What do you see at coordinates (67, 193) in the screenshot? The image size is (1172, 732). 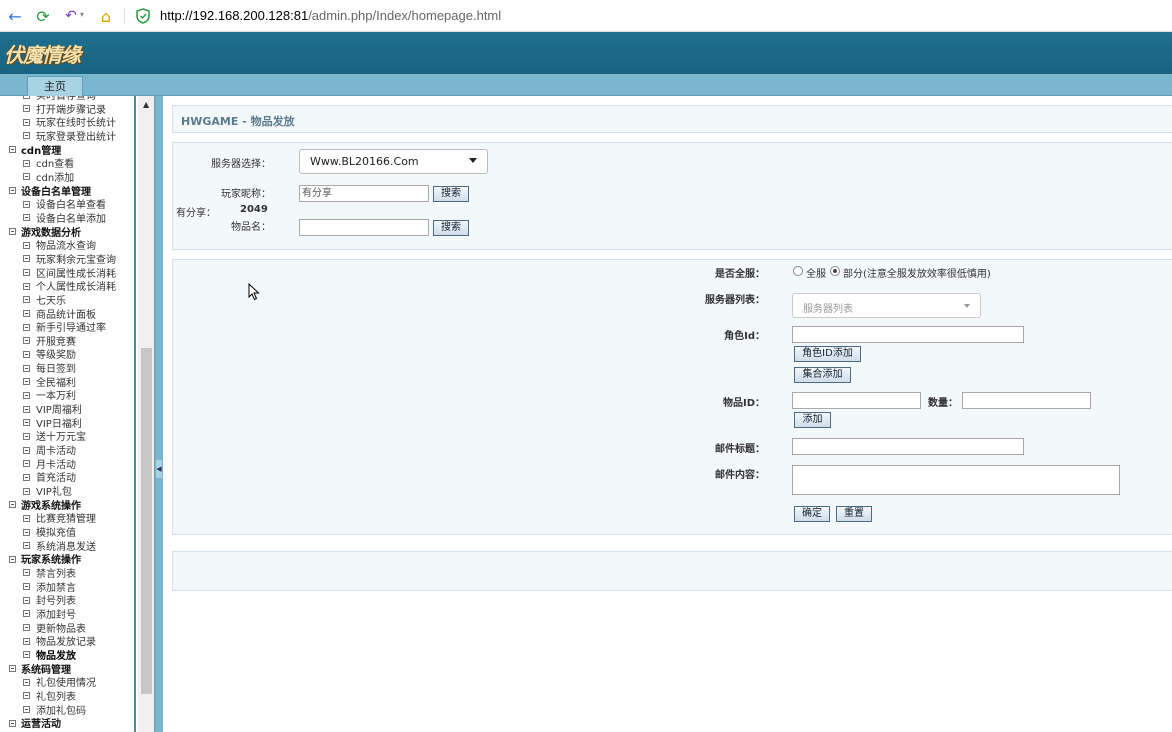 I see `sidebar-group: 设备白名单管理` at bounding box center [67, 193].